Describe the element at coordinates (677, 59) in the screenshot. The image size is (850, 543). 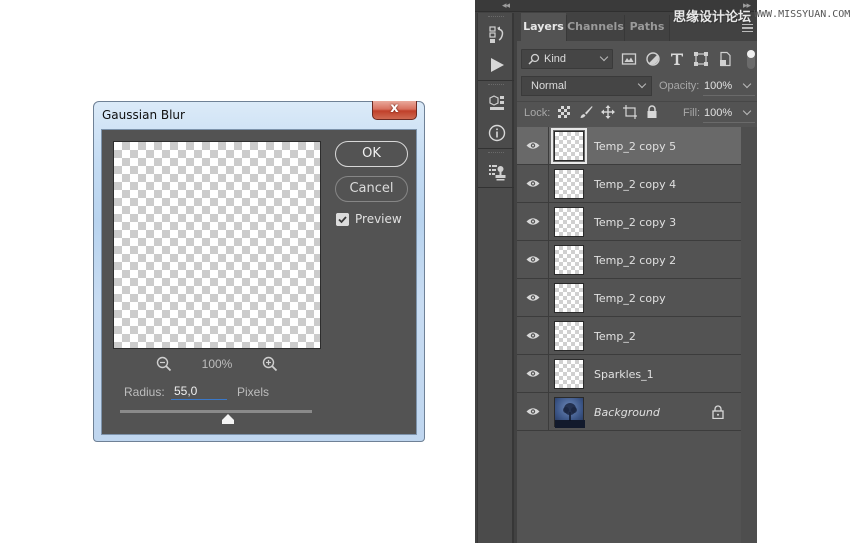
I see `type-filter-icon` at that location.